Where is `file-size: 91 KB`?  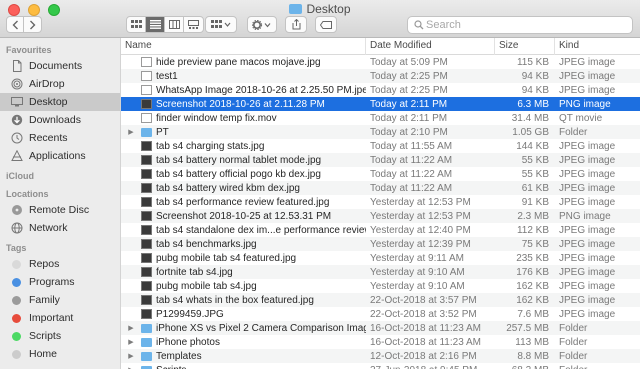 file-size: 91 KB is located at coordinates (535, 202).